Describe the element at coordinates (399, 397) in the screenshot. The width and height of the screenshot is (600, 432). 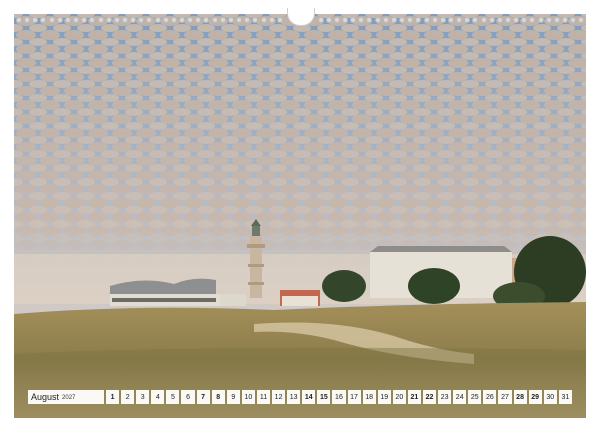
I see `day-cell: 20` at that location.